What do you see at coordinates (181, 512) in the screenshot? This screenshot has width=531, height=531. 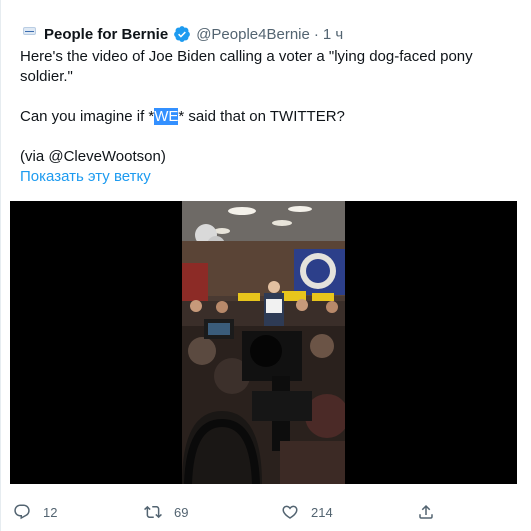 I see `retweet-count: 69` at bounding box center [181, 512].